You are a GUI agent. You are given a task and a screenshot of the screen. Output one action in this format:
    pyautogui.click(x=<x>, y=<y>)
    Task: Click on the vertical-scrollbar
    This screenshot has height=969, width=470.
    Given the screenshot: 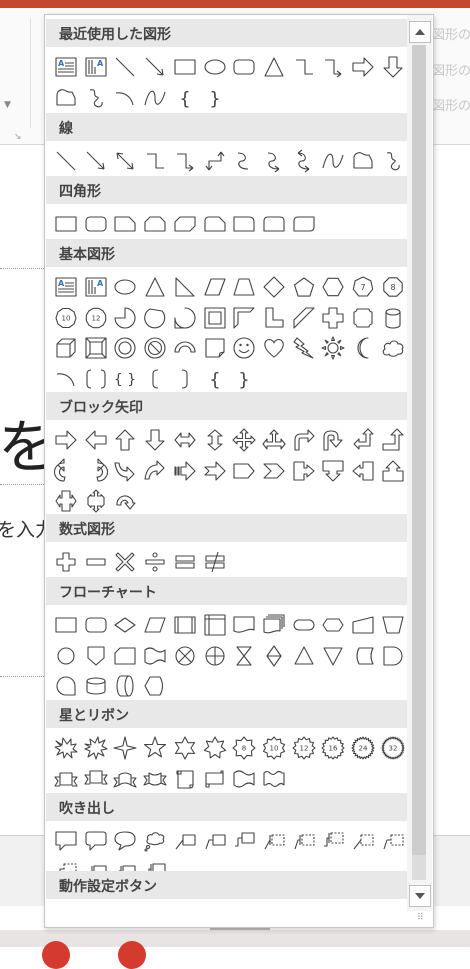 What is the action you would take?
    pyautogui.click(x=419, y=463)
    